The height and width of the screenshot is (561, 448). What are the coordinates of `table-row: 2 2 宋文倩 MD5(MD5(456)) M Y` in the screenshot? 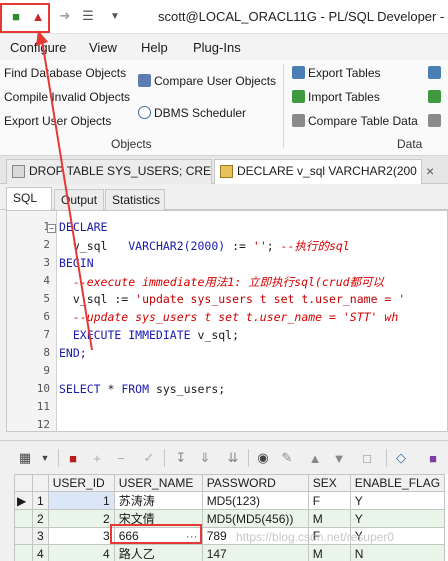 It's located at (230, 518).